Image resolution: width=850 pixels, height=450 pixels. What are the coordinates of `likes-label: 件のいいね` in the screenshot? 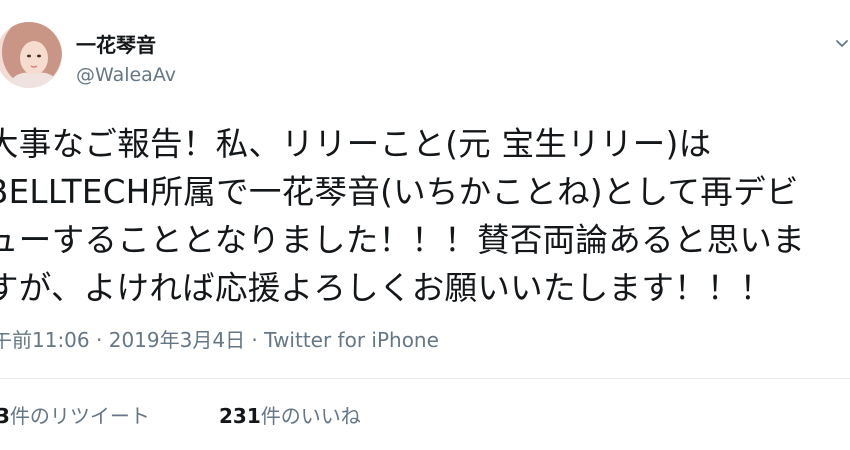 It's located at (310, 416).